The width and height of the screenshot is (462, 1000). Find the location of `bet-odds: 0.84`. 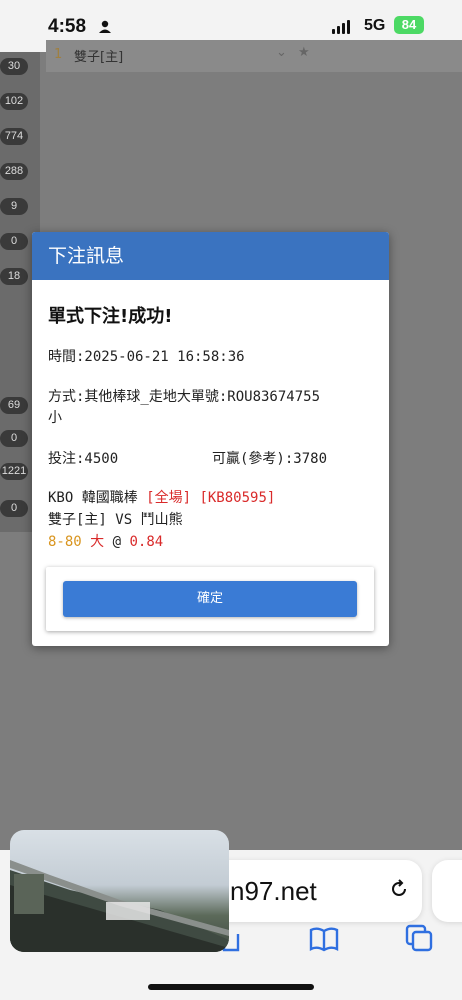

bet-odds: 0.84 is located at coordinates (146, 542).